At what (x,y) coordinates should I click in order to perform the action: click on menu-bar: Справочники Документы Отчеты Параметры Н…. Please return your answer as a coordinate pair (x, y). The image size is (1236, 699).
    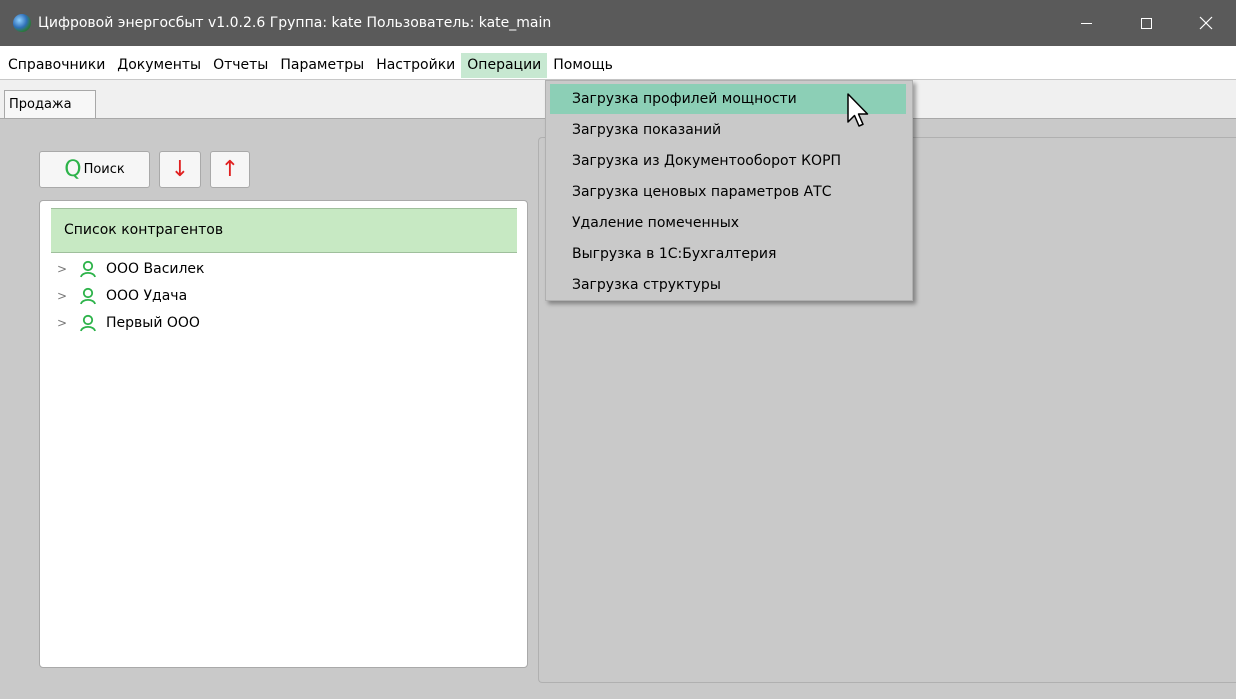
    Looking at the image, I should click on (618, 65).